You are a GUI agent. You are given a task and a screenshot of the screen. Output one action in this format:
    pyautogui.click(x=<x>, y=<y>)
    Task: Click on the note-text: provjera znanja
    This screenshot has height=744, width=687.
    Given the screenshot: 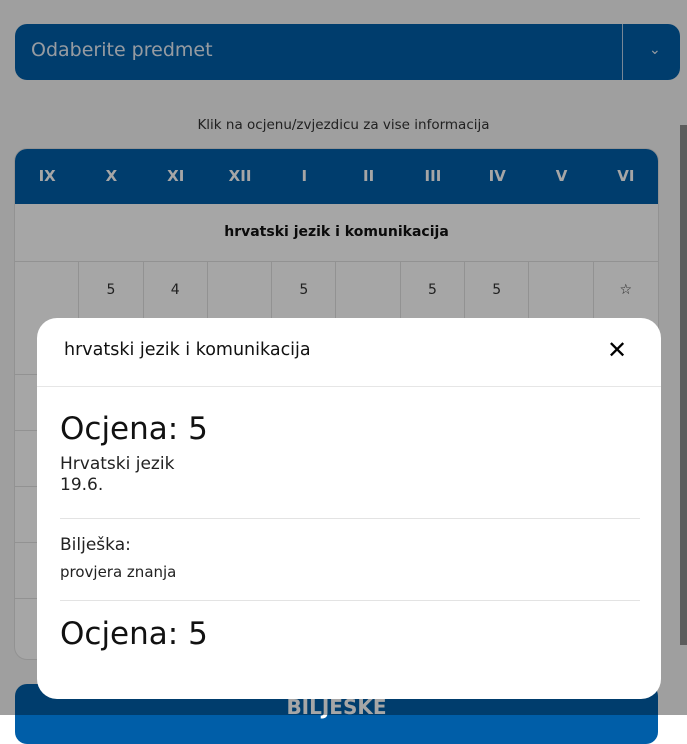 What is the action you would take?
    pyautogui.click(x=118, y=572)
    